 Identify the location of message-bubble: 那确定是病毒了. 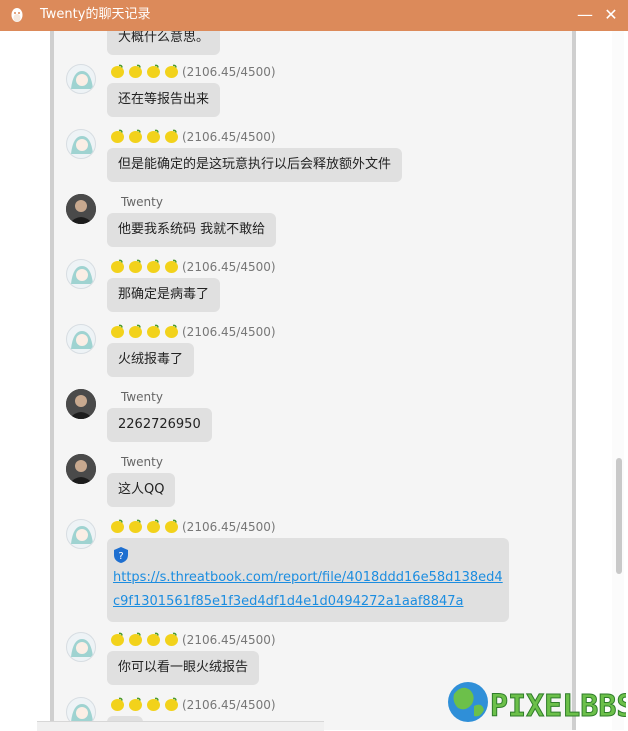
(164, 295).